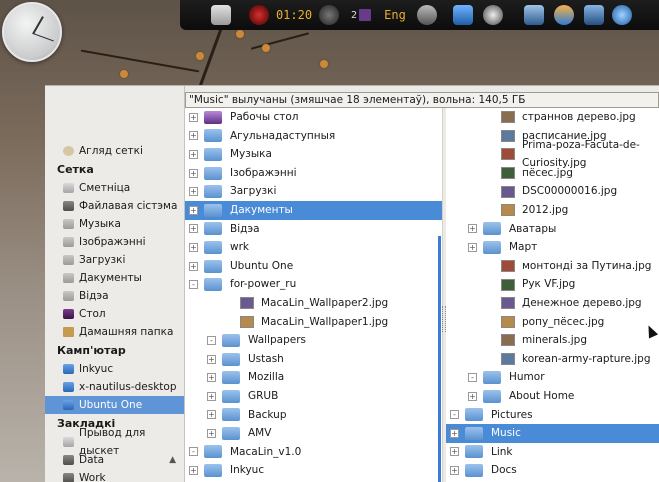 The height and width of the screenshot is (482, 659). What do you see at coordinates (114, 242) in the screenshot?
I see `sidebar-item-pictures: Ізображэнні` at bounding box center [114, 242].